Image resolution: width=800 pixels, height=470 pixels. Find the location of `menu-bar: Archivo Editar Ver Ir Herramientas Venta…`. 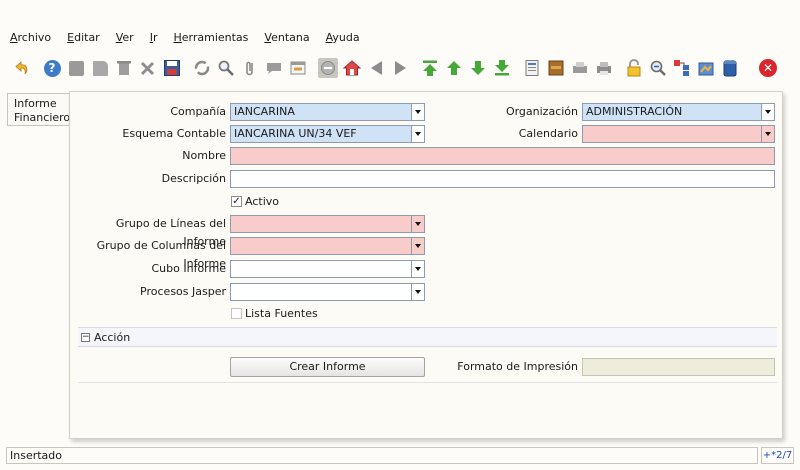

menu-bar: Archivo Editar Ver Ir Herramientas Venta… is located at coordinates (400, 37).